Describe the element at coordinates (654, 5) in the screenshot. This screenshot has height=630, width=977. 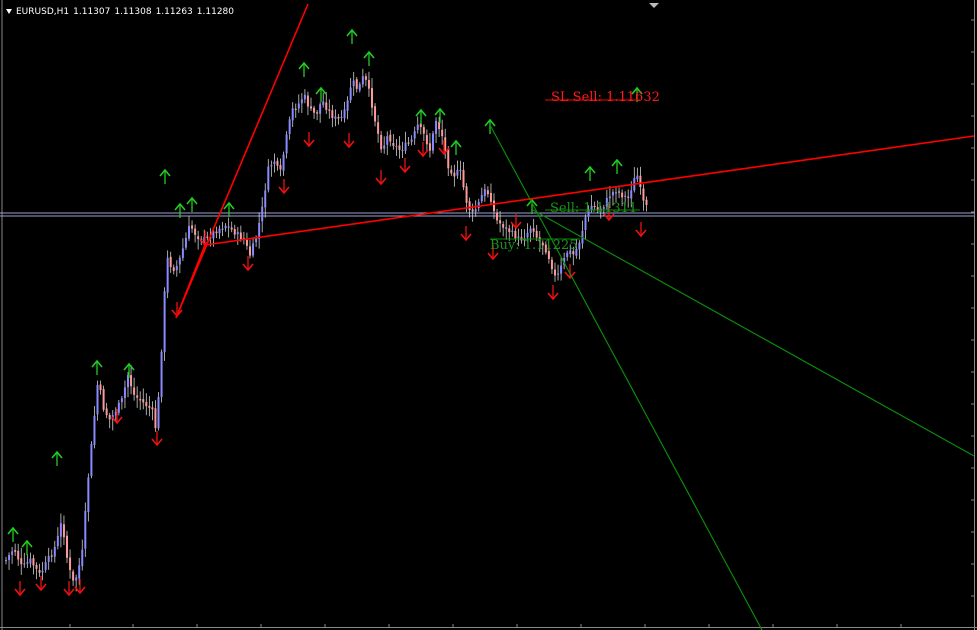
I see `chart-shift-marker-icon` at that location.